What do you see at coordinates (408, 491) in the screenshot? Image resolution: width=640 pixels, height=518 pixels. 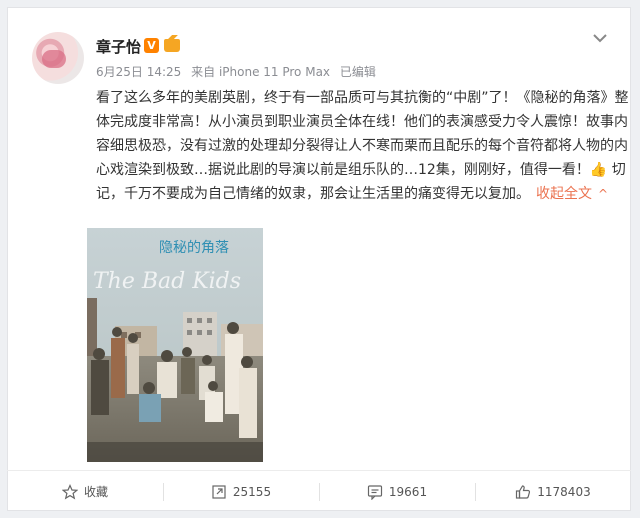 I see `comment-count: 19661` at bounding box center [408, 491].